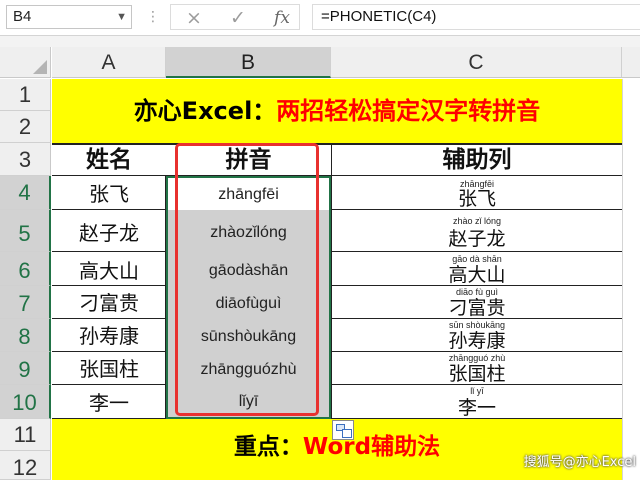 The image size is (640, 485). What do you see at coordinates (343, 430) in the screenshot?
I see `quick-analysis-icon` at bounding box center [343, 430].